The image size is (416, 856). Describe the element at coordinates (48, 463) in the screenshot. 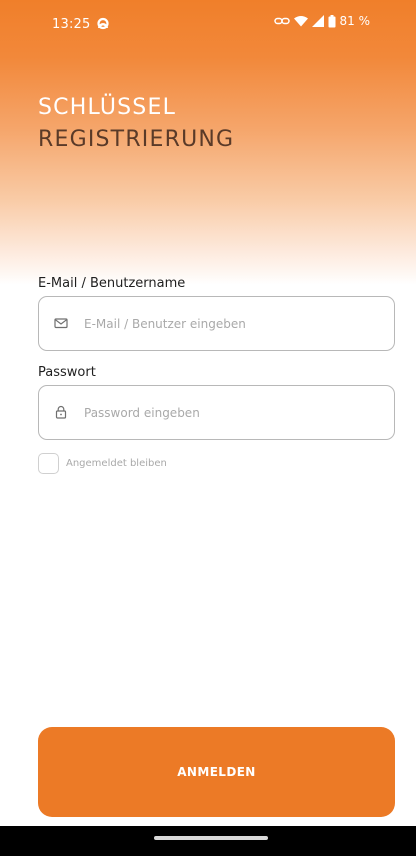

I see `remember-me-checkbox` at that location.